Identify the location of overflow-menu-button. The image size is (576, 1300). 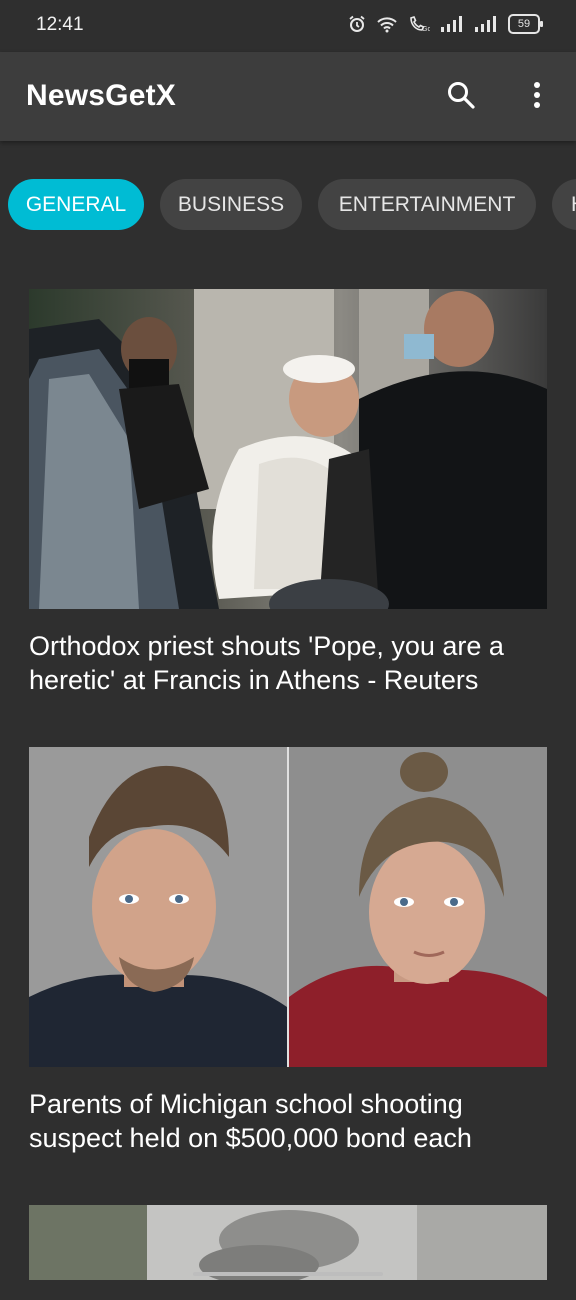
(537, 97).